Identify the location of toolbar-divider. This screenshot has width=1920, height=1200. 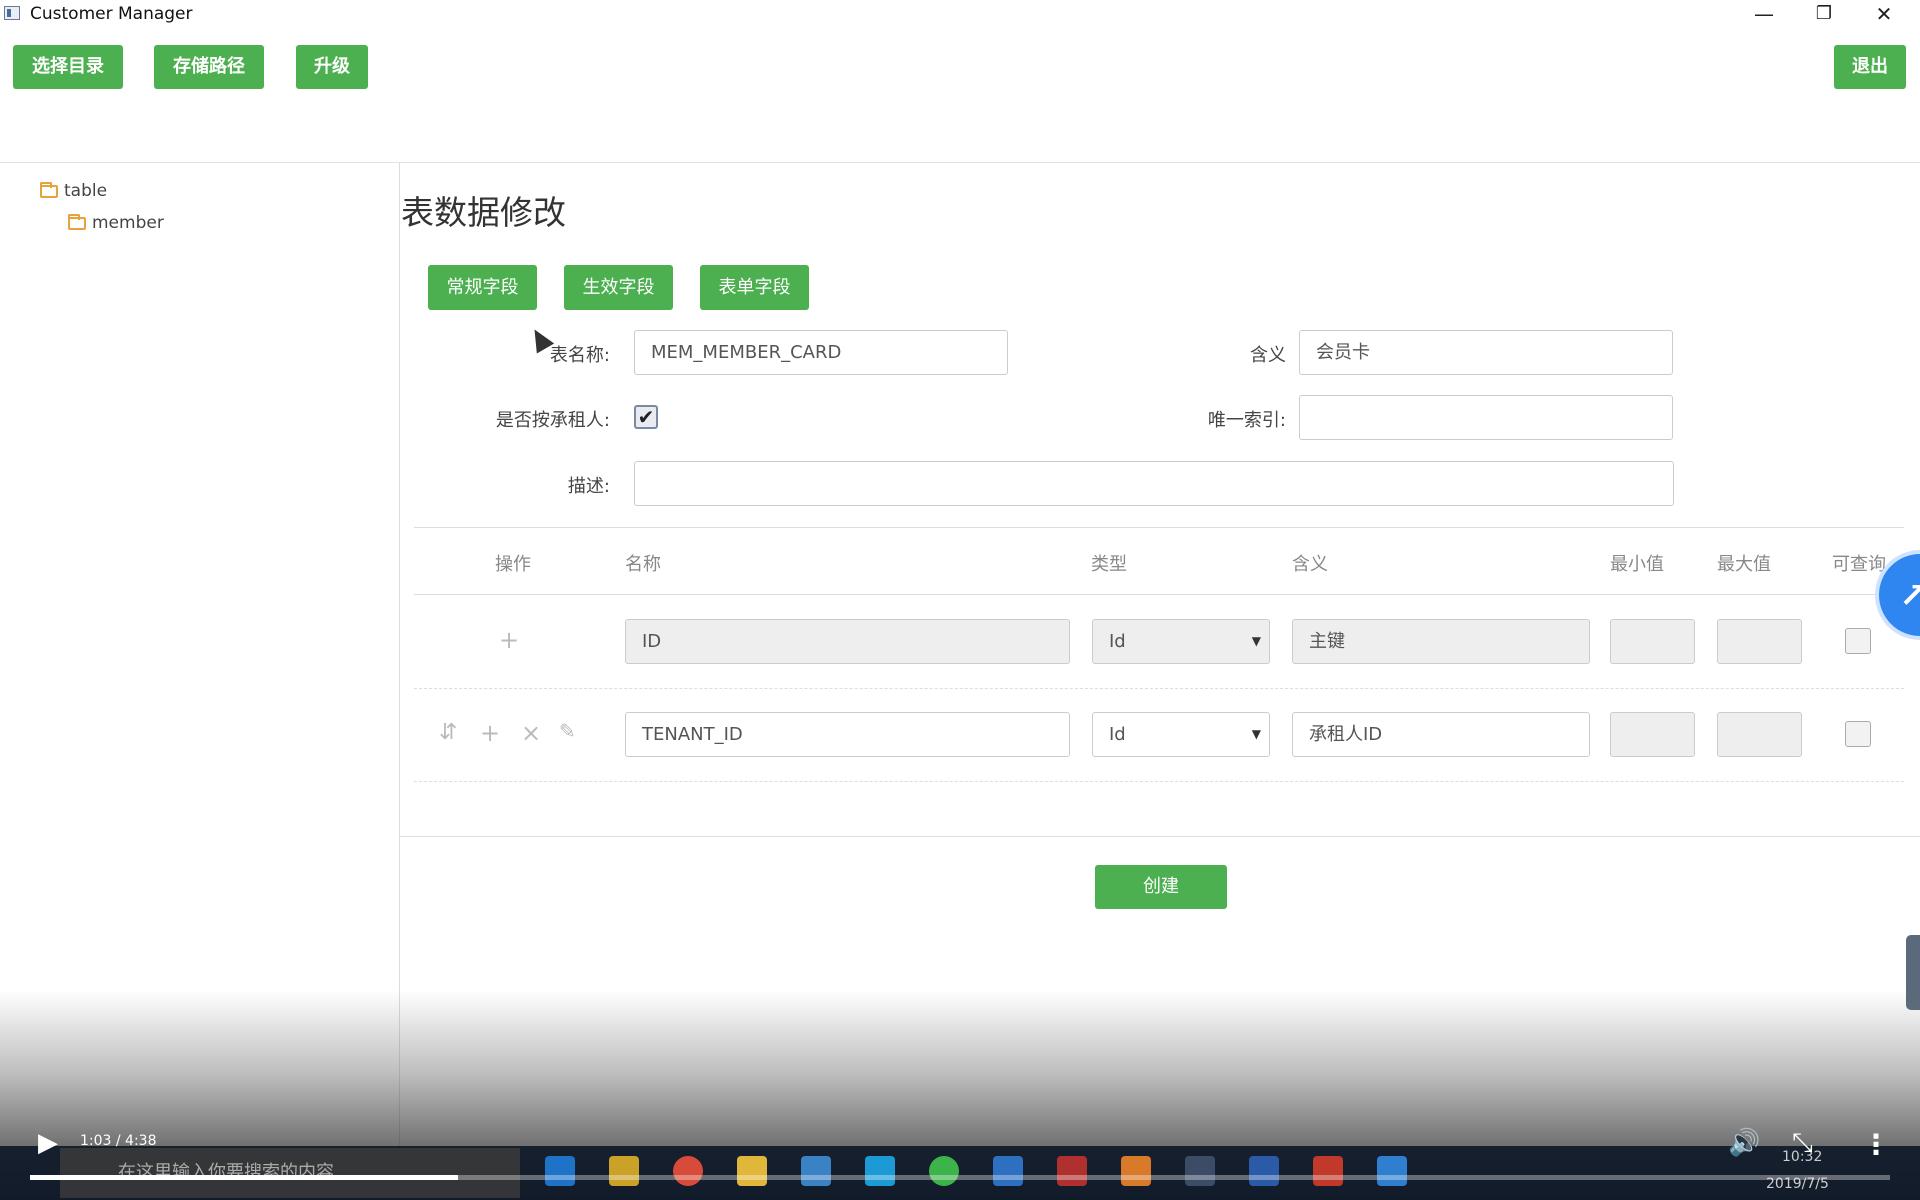
(960, 162).